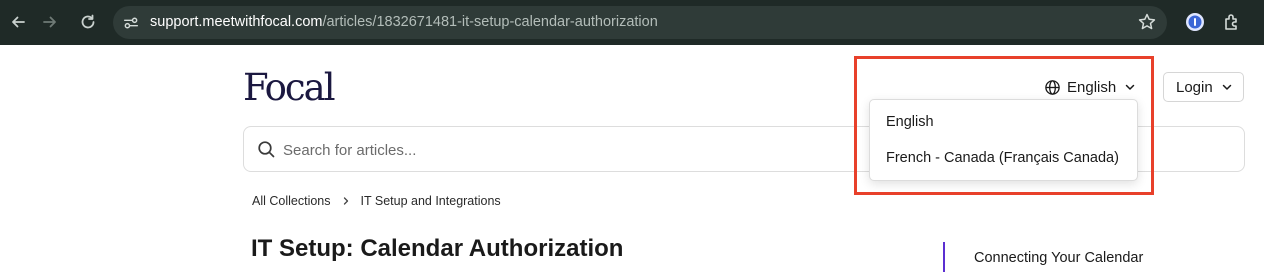 Image resolution: width=1264 pixels, height=272 pixels. Describe the element at coordinates (131, 23) in the screenshot. I see `site-info-icon` at that location.